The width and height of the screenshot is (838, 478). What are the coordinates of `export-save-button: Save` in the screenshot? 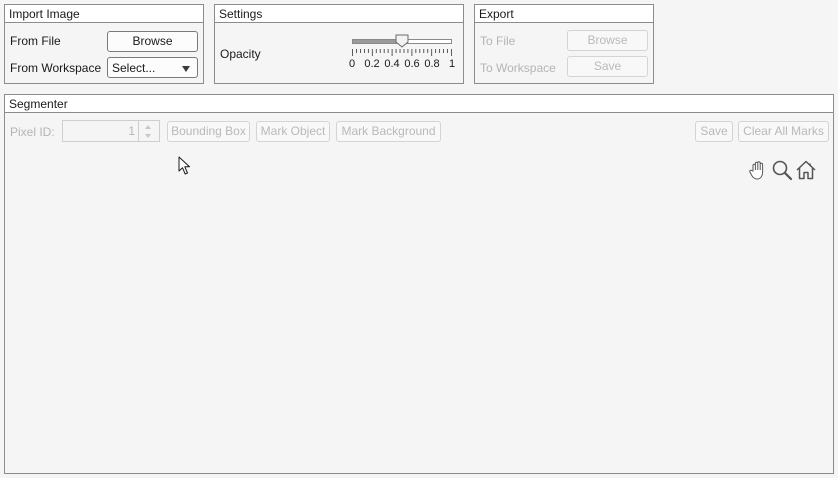 It's located at (607, 66).